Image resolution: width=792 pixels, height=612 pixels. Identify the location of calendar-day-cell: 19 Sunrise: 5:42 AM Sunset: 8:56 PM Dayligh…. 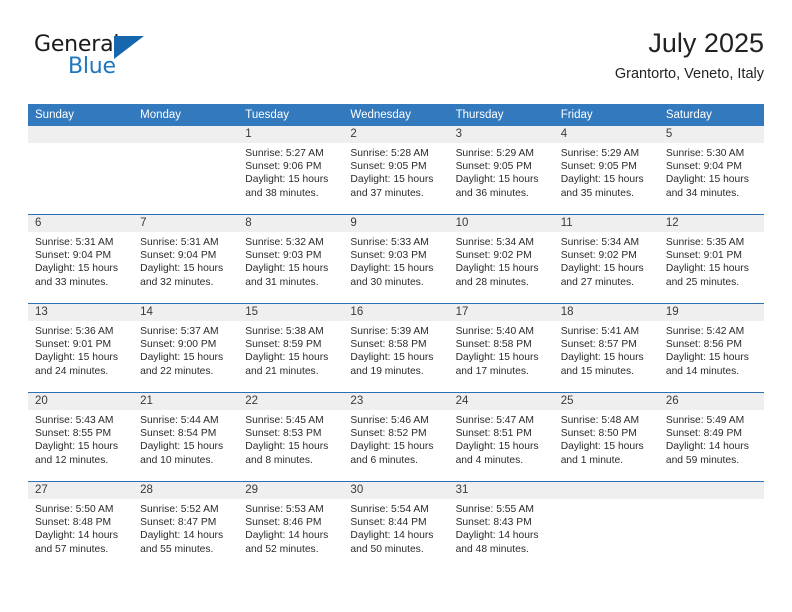
(711, 348).